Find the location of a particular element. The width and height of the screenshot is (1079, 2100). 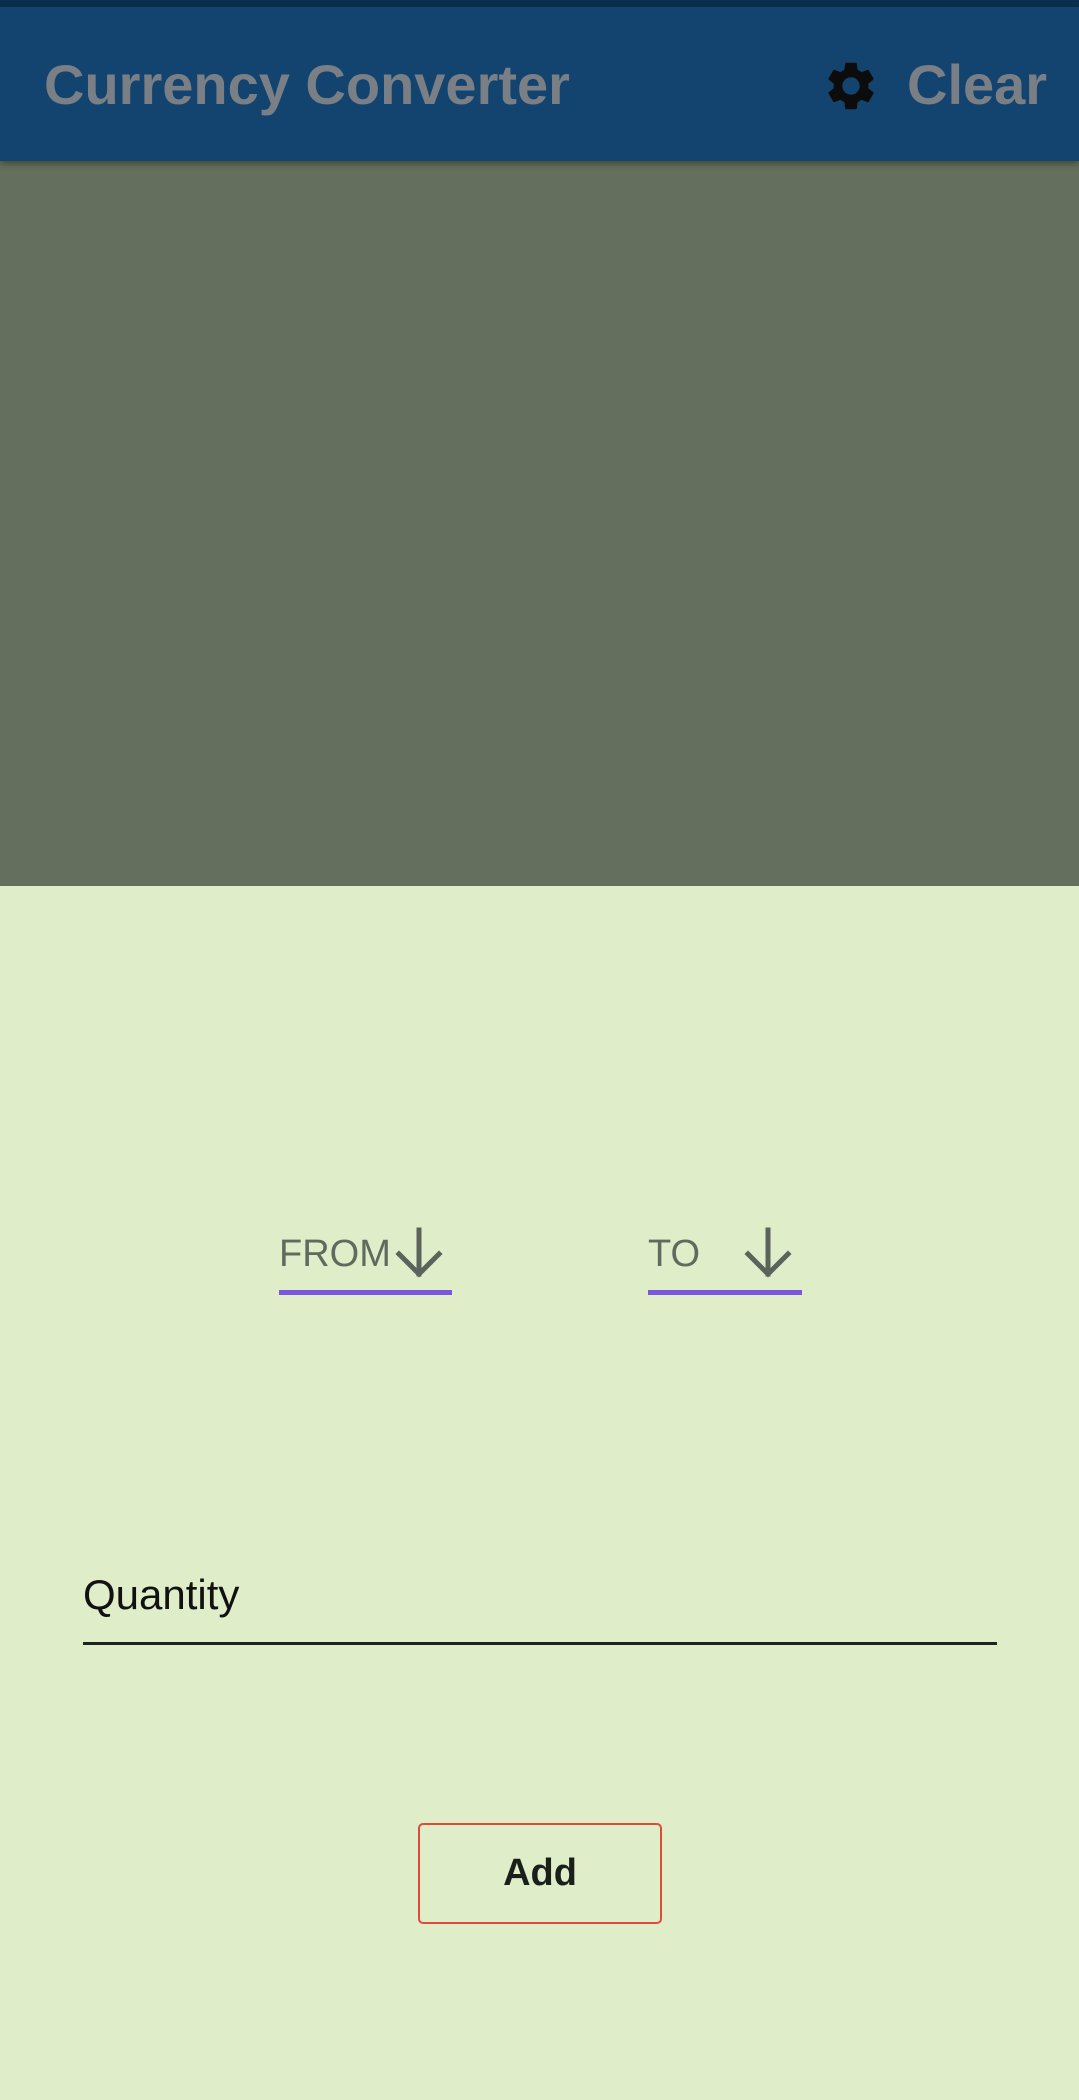

from-spinner-label: FROM is located at coordinates (335, 1254).